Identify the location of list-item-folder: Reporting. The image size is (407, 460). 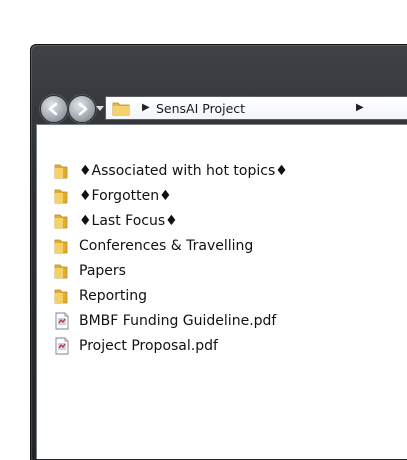
(100, 296).